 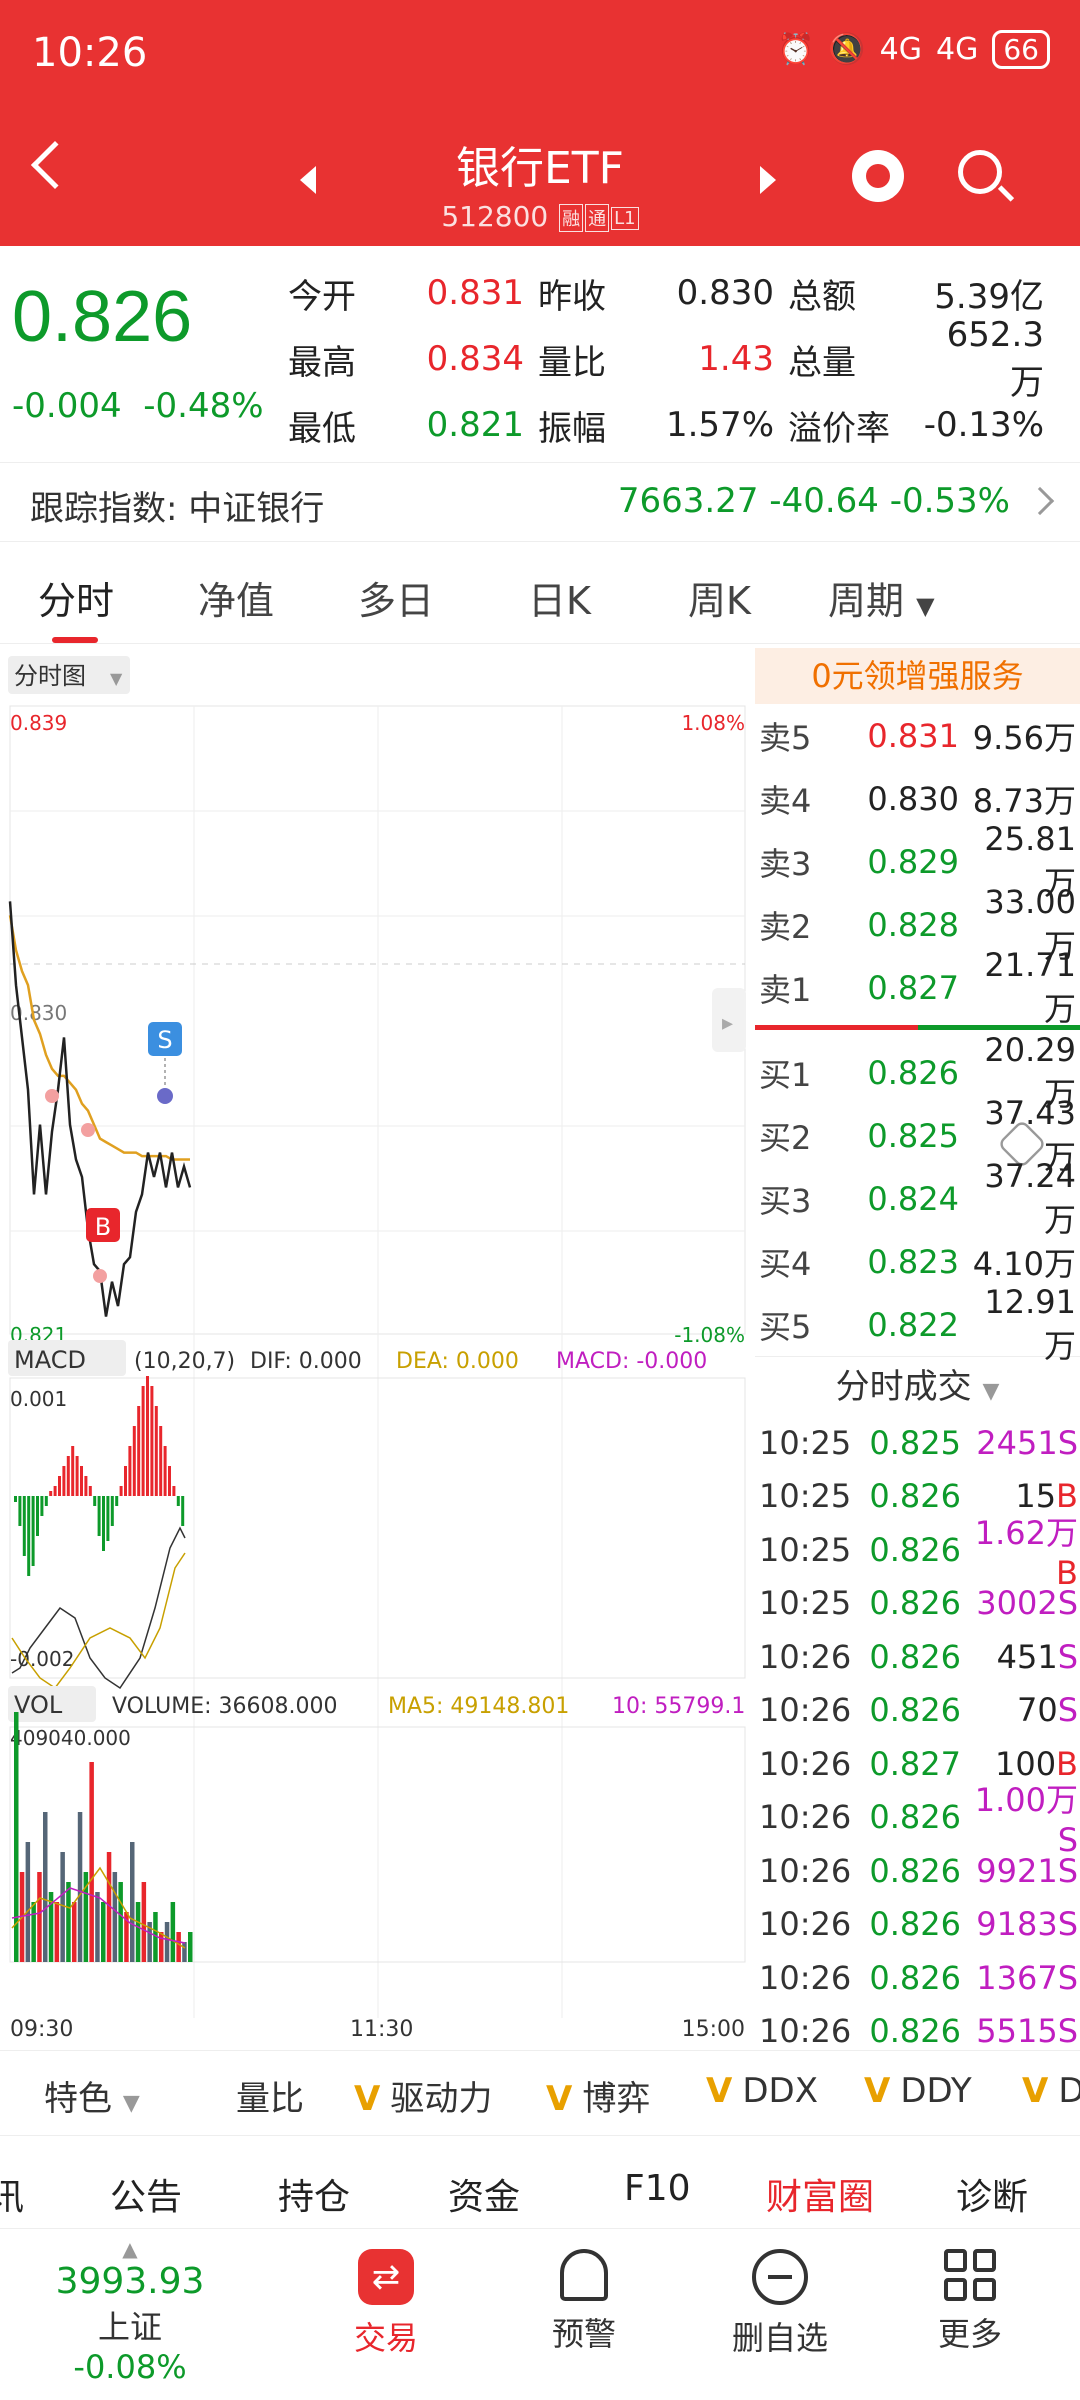 What do you see at coordinates (917, 1324) in the screenshot?
I see `order-row: 买5 0.822 12.91万` at bounding box center [917, 1324].